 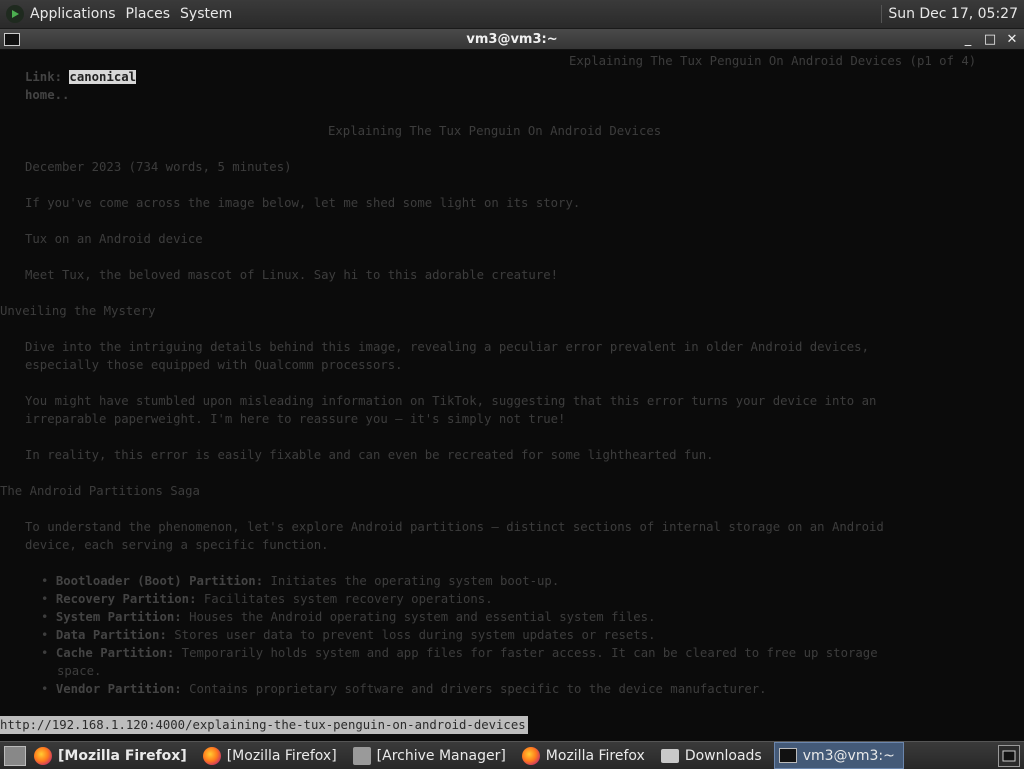 I want to click on taskbar-item-firefox-3: Mozilla Firefox, so click(x=585, y=755).